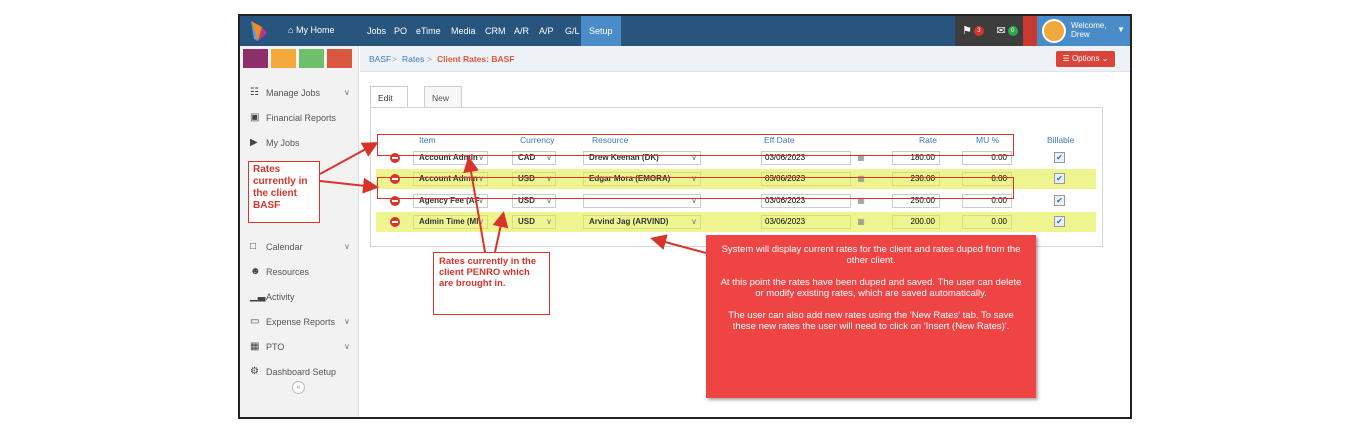 This screenshot has height=440, width=1367. I want to click on sidebar-item-dashboard-setup: ⚙ Dashboard Setup, so click(299, 372).